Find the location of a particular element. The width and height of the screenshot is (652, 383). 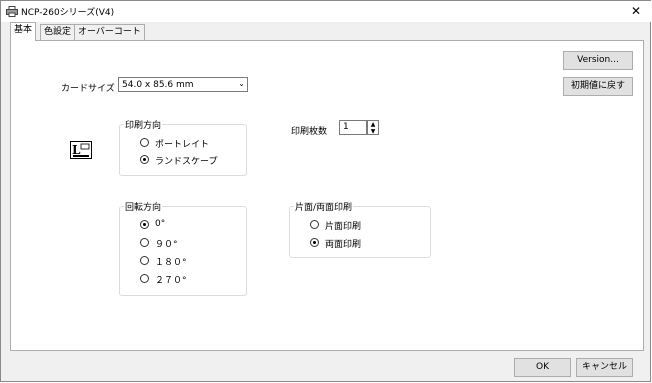

landscape-label: ランドスケープ is located at coordinates (186, 162).